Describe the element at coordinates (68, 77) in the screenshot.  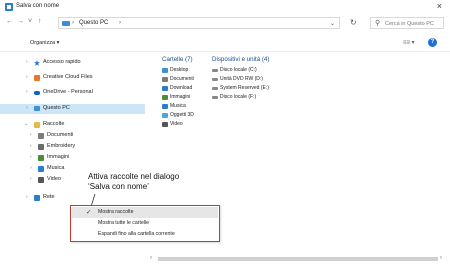
I see `nav-item-label: Creative Cloud Files` at that location.